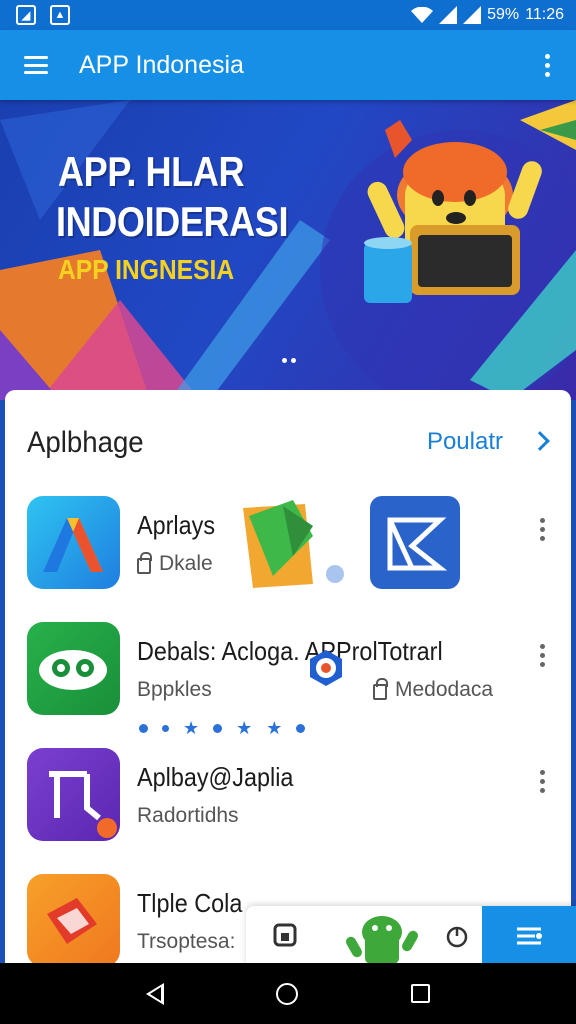 Image resolution: width=576 pixels, height=1024 pixels. What do you see at coordinates (382, 936) in the screenshot?
I see `android-icon` at bounding box center [382, 936].